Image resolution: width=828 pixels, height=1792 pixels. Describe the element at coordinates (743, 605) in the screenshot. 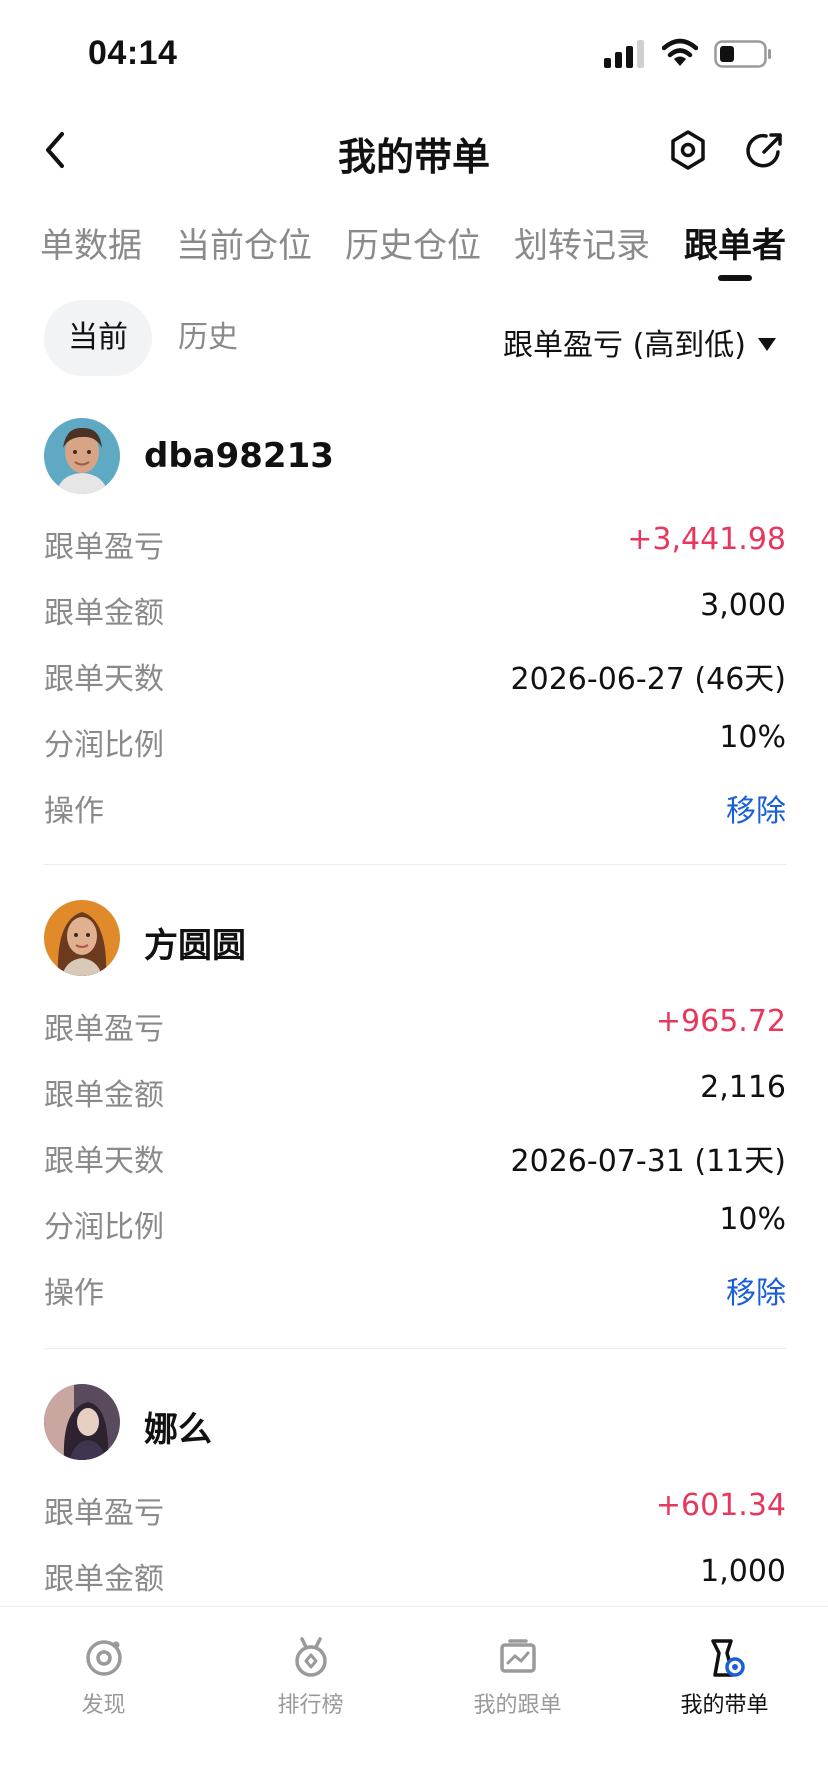

I see `amount-value: 3,000` at that location.